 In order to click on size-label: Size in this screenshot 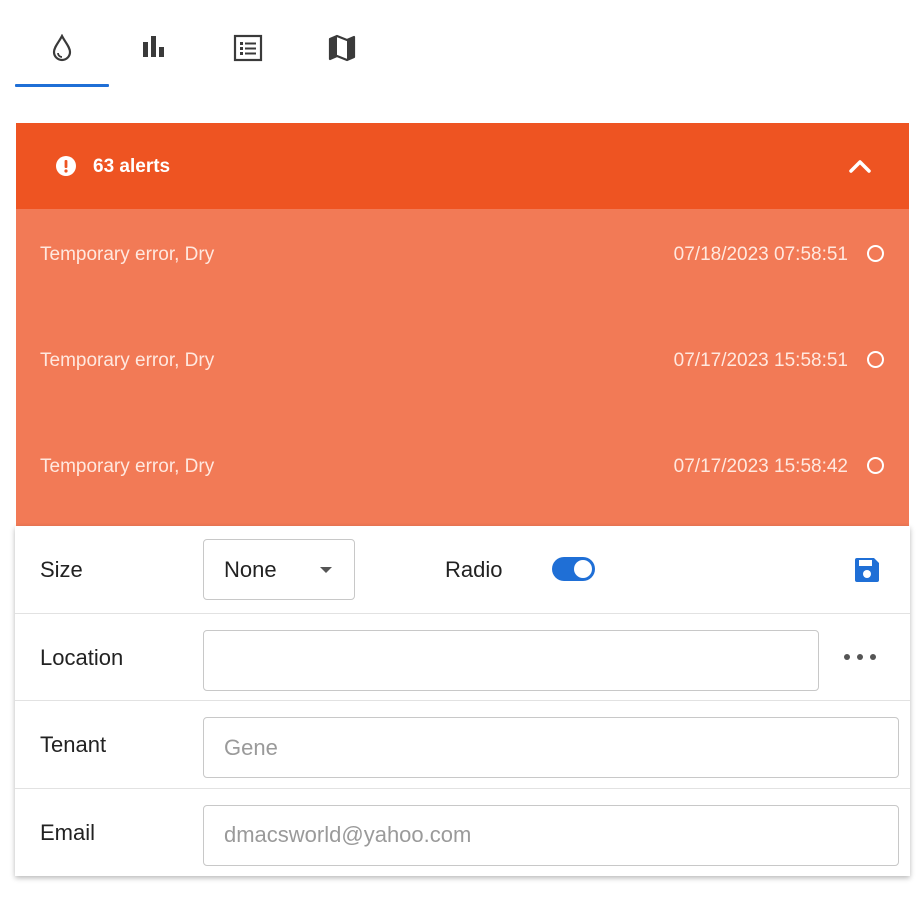, I will do `click(61, 569)`.